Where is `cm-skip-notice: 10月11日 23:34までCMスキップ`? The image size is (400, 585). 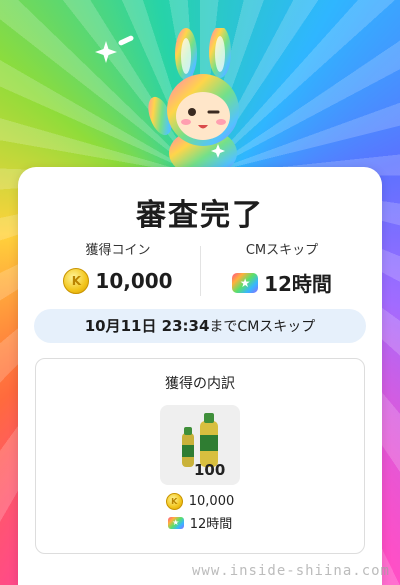 cm-skip-notice: 10月11日 23:34までCMスキップ is located at coordinates (200, 326).